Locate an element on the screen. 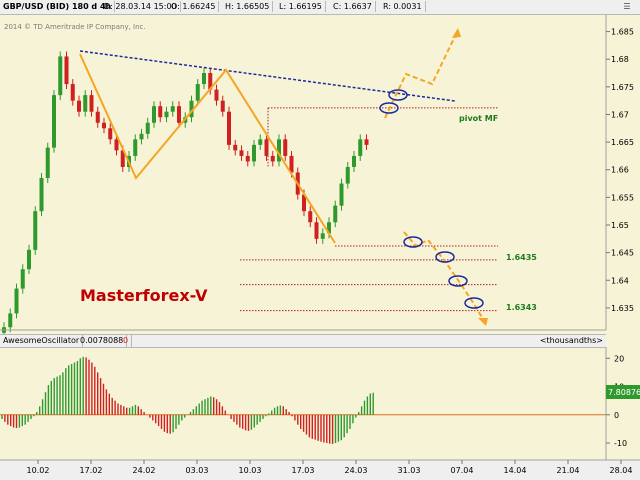  x-tick-label: 21.04 is located at coordinates (568, 470).